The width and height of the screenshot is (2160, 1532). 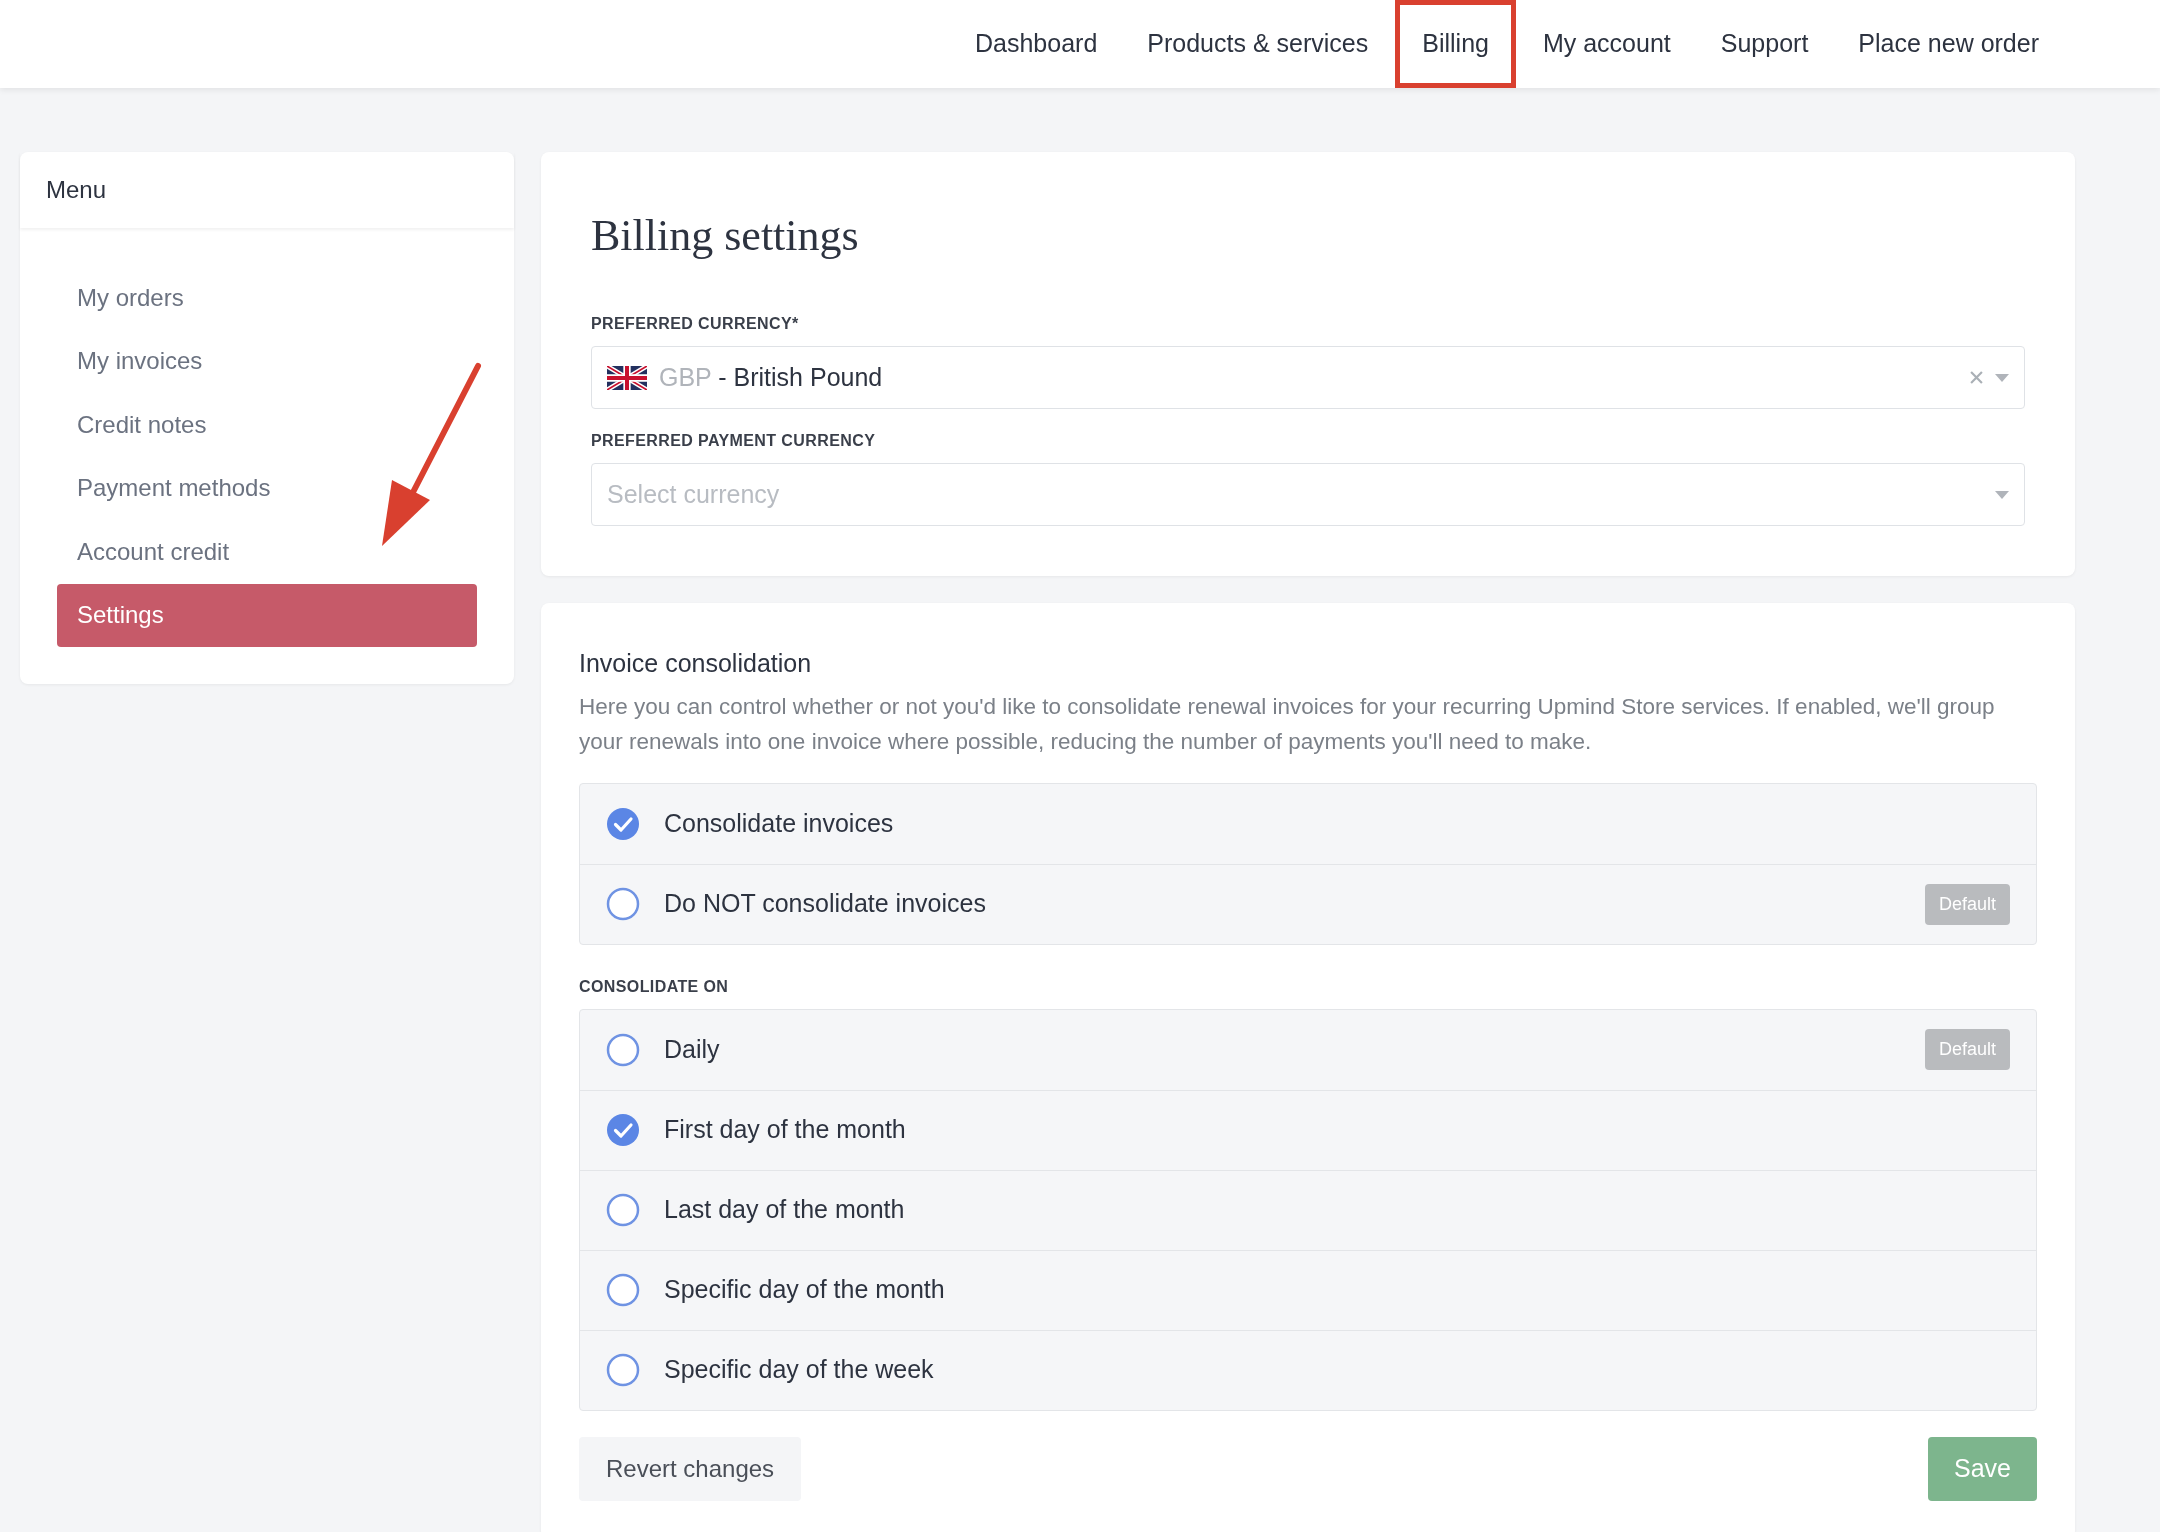 What do you see at coordinates (1455, 44) in the screenshot?
I see `nav-link: Billing` at bounding box center [1455, 44].